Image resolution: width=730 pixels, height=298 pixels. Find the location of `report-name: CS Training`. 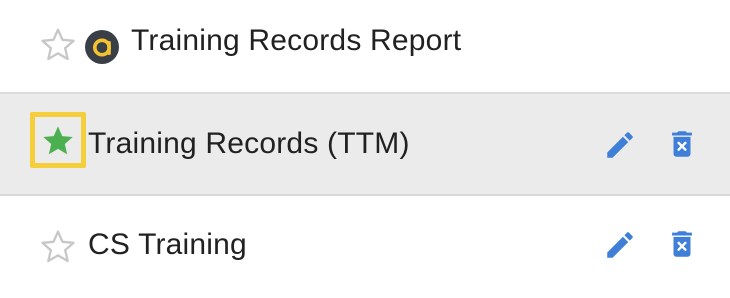

report-name: CS Training is located at coordinates (167, 245).